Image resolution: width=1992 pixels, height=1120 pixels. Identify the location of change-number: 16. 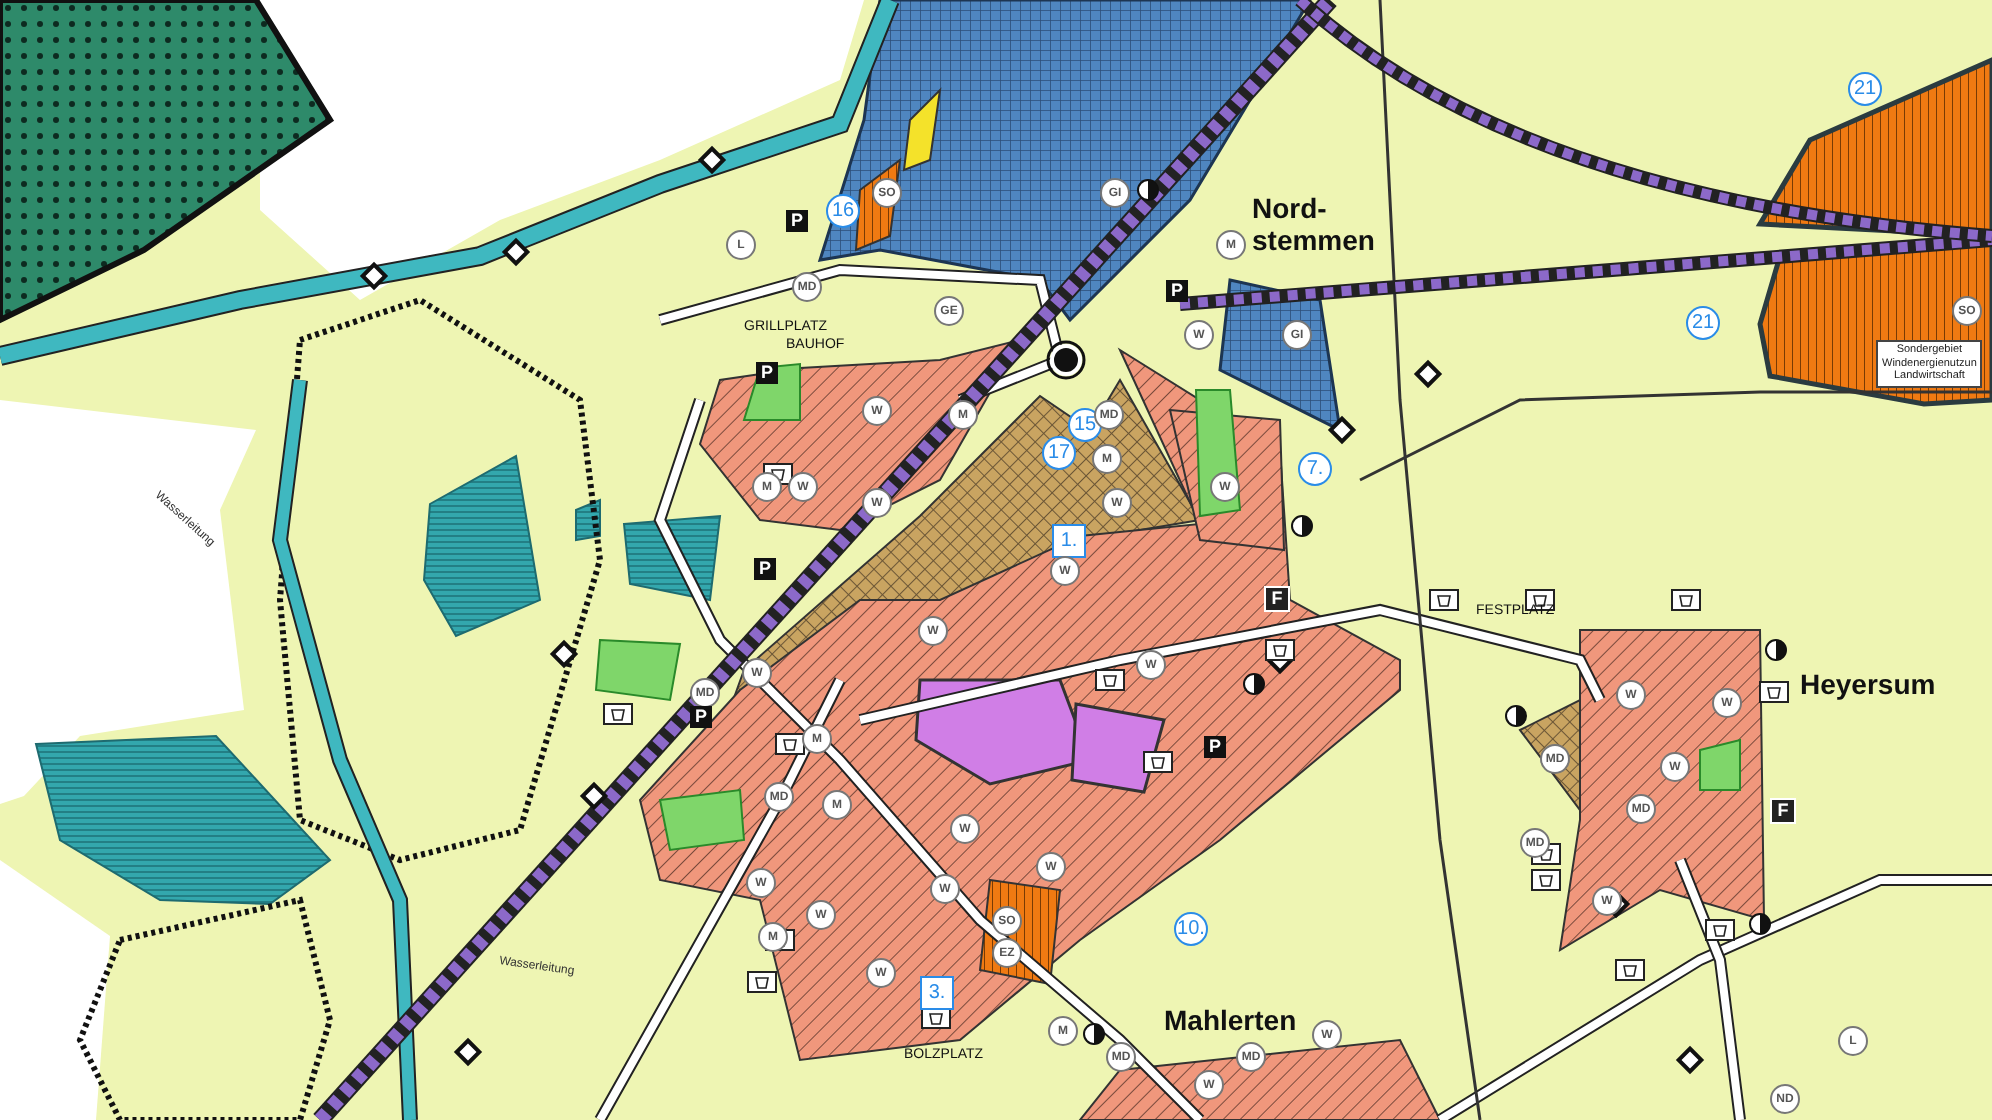
(843, 211).